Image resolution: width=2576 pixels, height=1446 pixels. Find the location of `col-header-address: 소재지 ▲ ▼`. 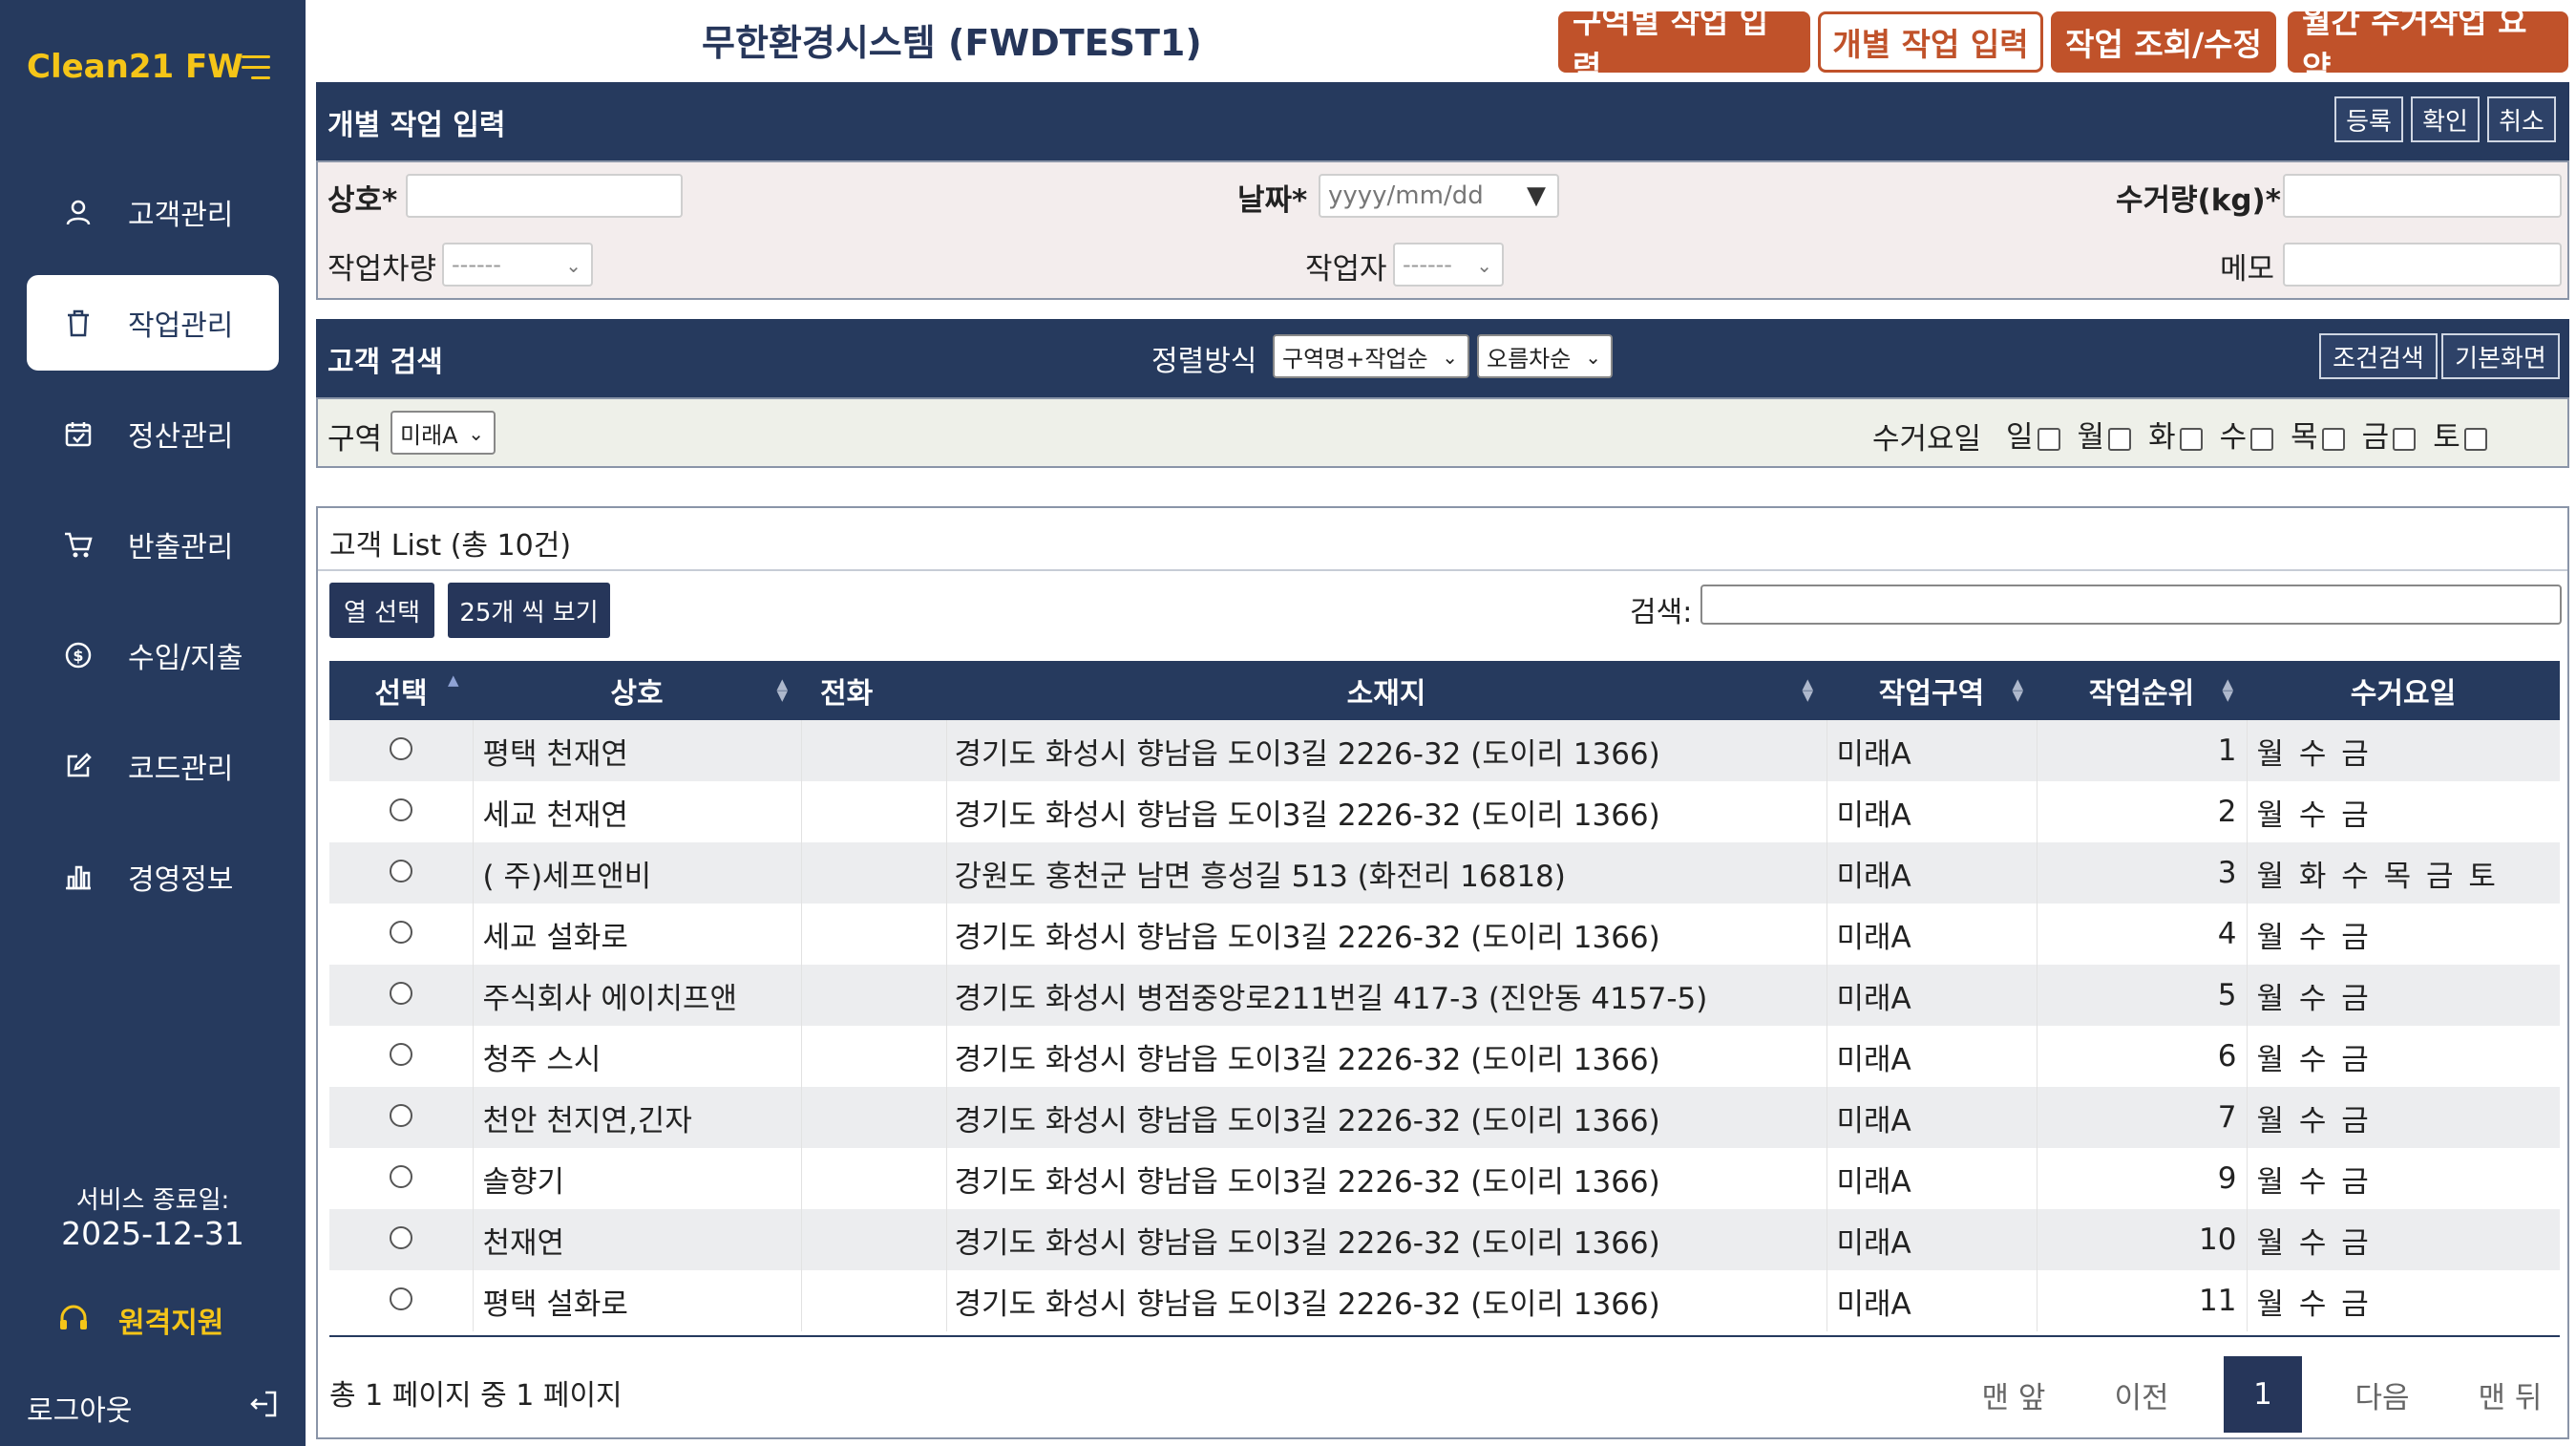

col-header-address: 소재지 ▲ ▼ is located at coordinates (1386, 691).